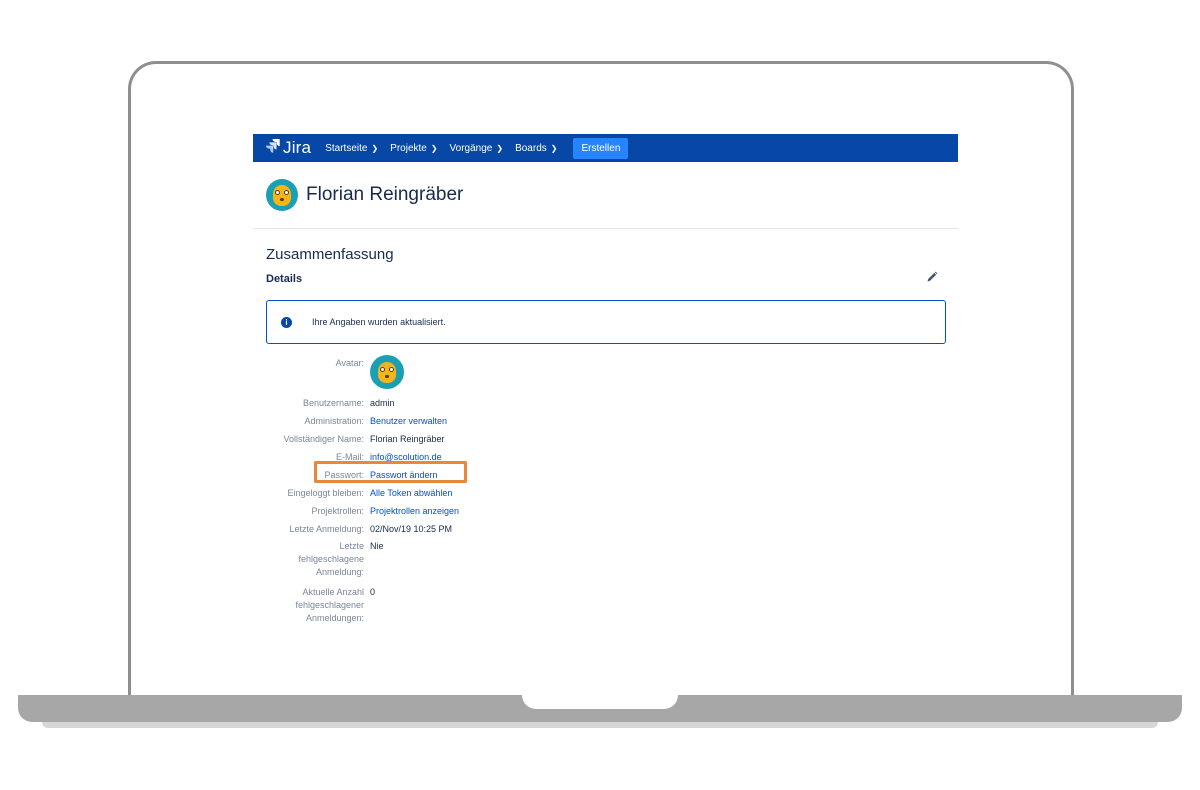  I want to click on detail-row-fullname: Vollständiger Name: Florian Reingräber, so click(605, 439).